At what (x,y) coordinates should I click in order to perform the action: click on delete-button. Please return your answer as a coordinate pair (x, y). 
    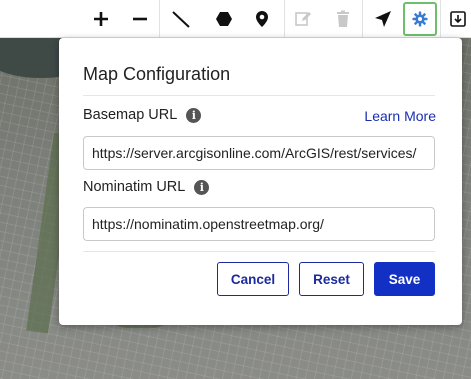
    Looking at the image, I should click on (343, 19).